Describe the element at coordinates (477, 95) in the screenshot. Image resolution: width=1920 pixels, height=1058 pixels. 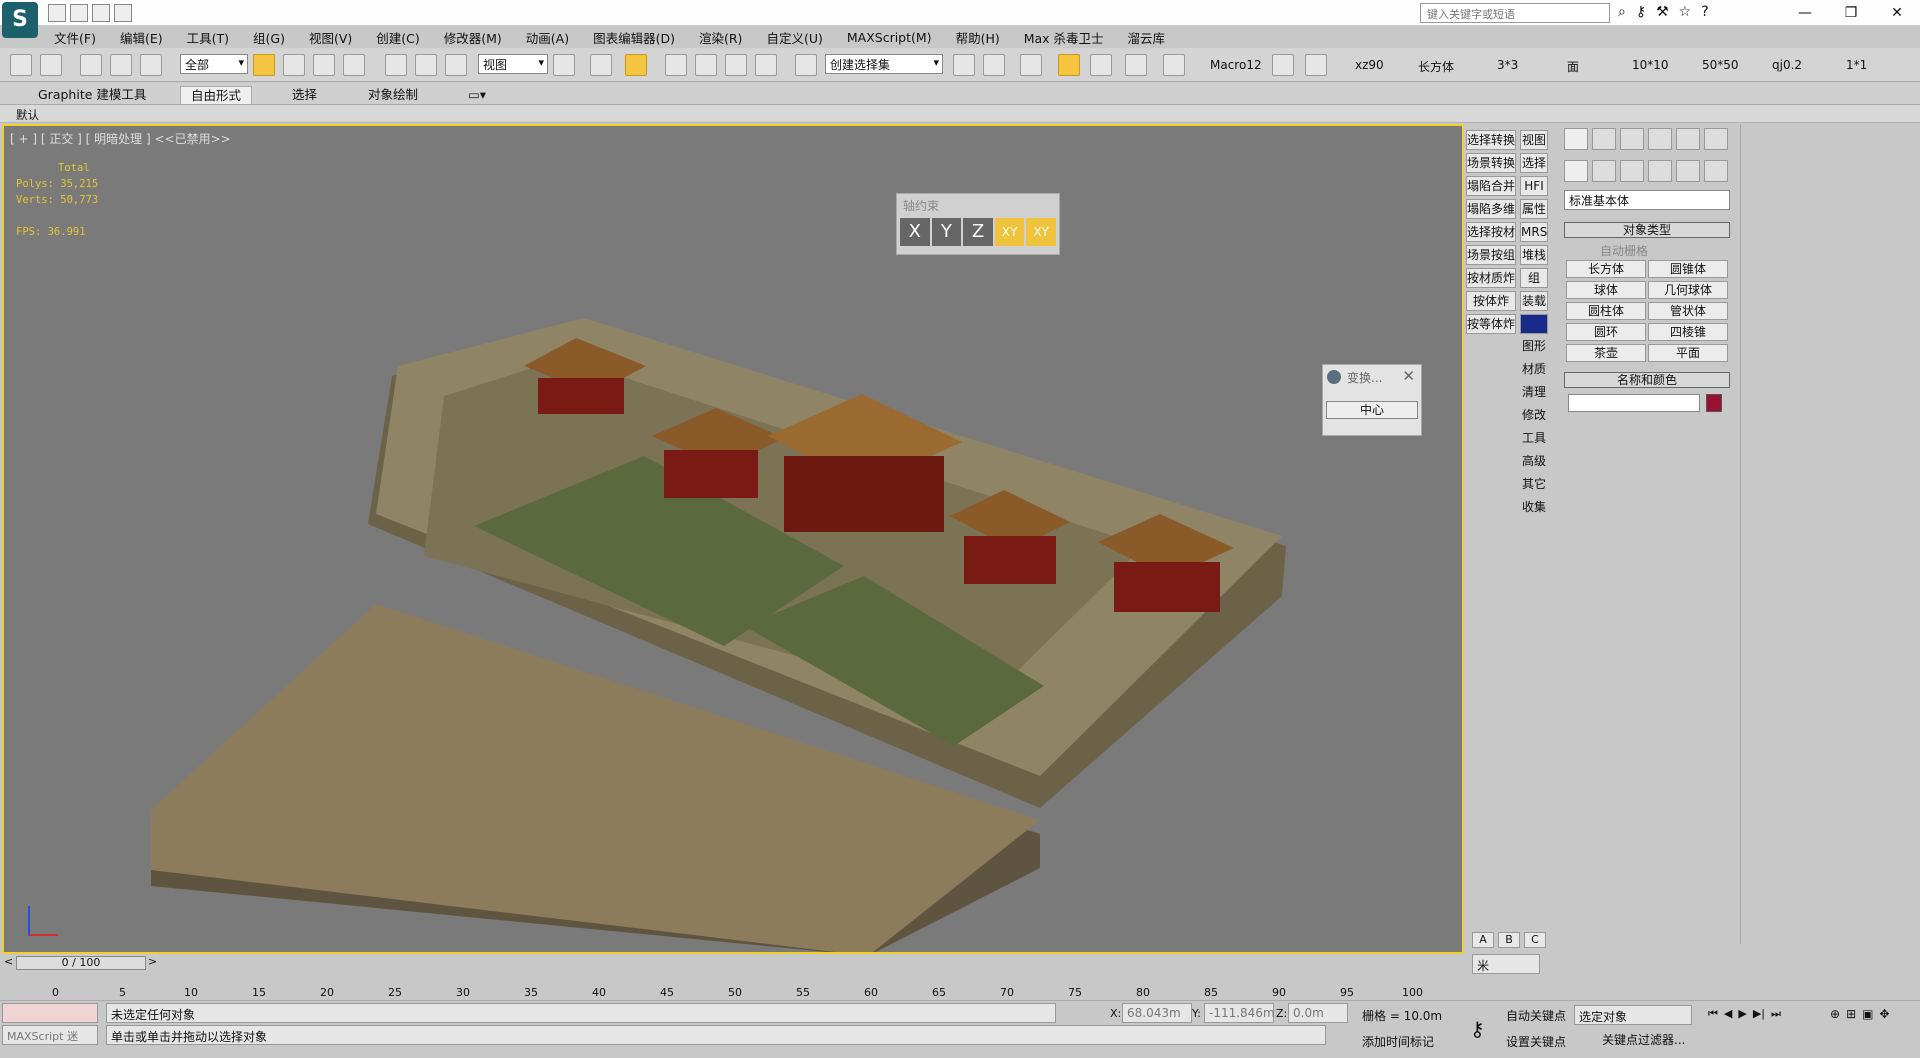
I see `ribbon-options-icon: ▭▾` at that location.